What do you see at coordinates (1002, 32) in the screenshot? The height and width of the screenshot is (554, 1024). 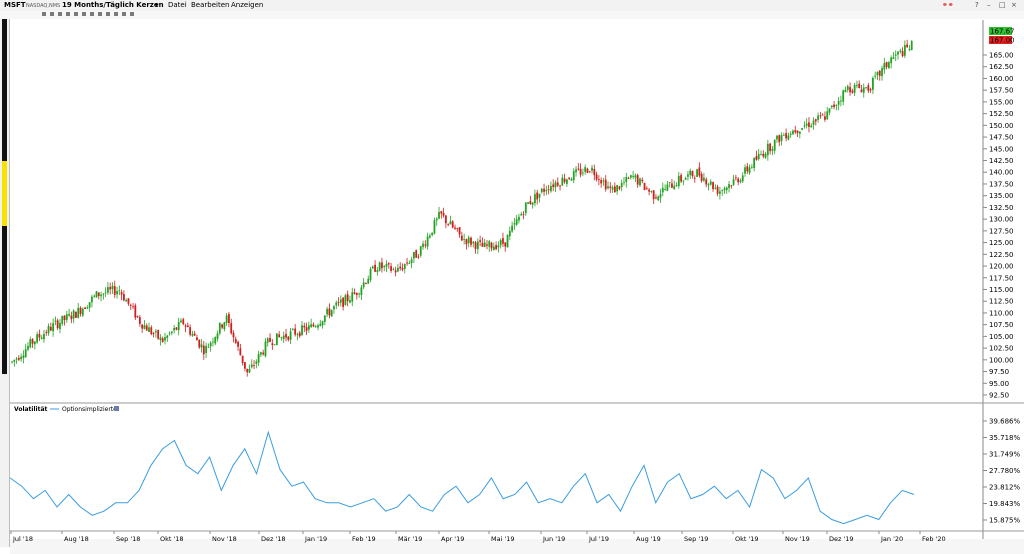 I see `last-price-up-label: 167.67` at bounding box center [1002, 32].